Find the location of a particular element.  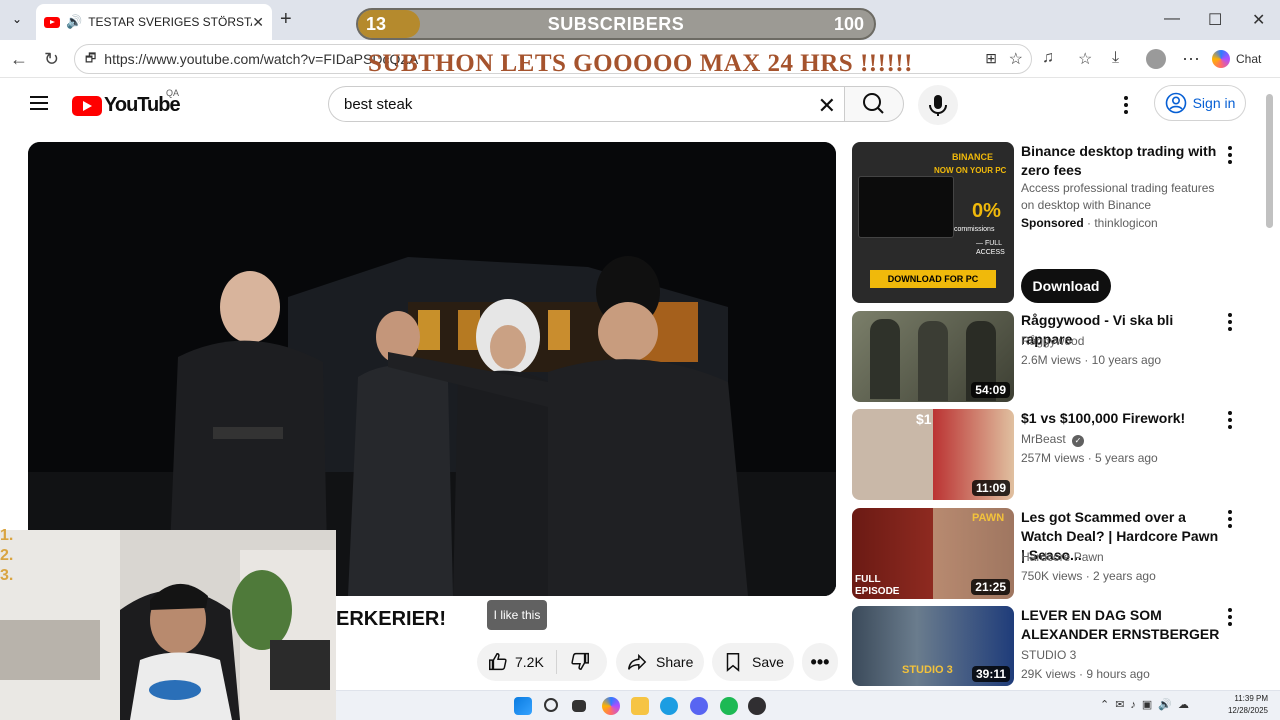

sponsored-label: Sponsored is located at coordinates (1052, 223).